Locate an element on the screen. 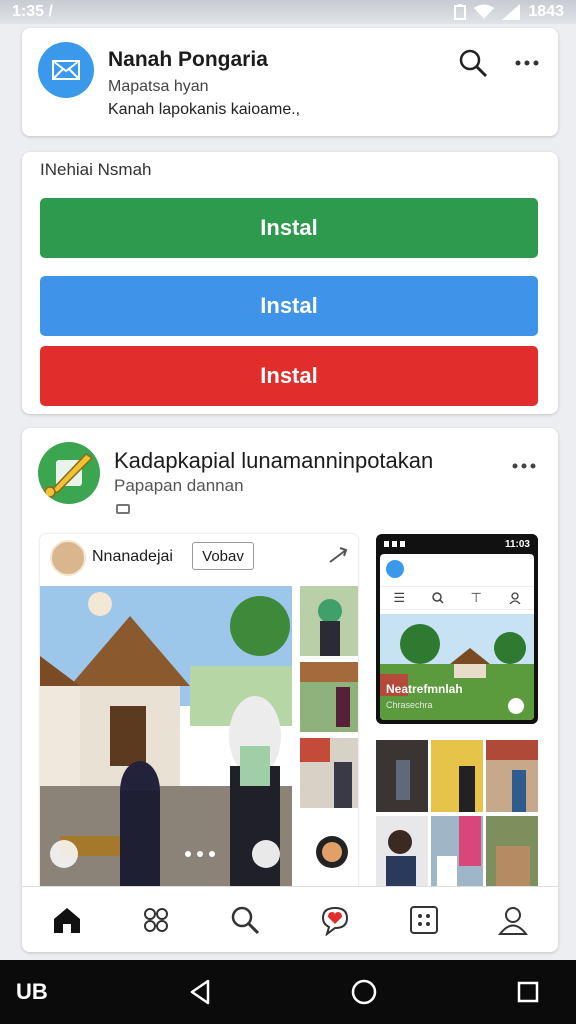  install-card-label: INehiai Nsmah is located at coordinates (96, 169).